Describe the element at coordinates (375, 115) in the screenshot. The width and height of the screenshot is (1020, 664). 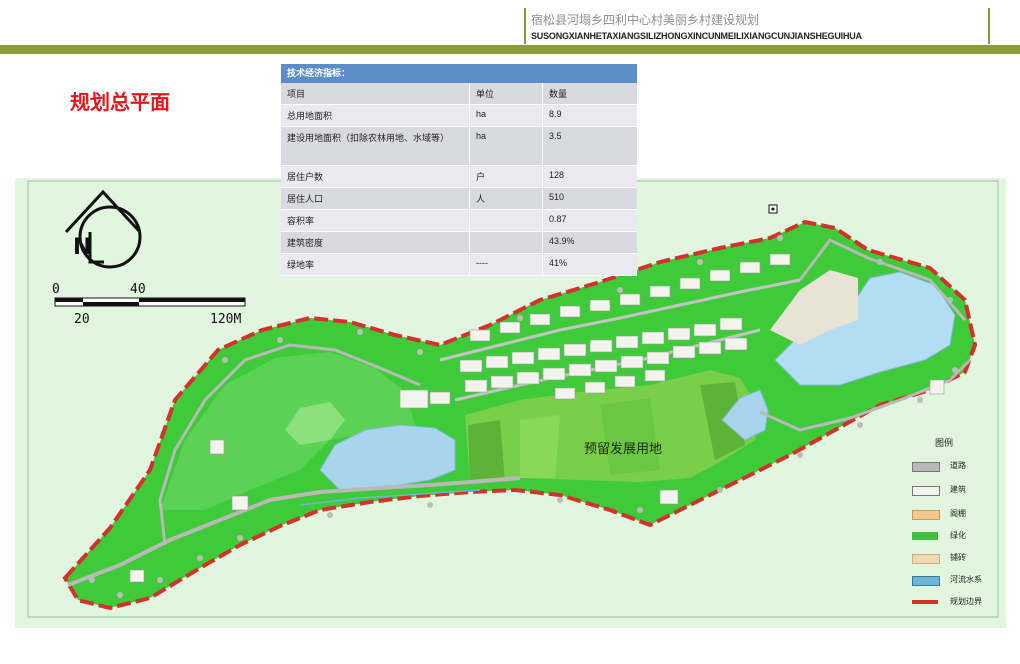
I see `table-cell: 总用地面积` at that location.